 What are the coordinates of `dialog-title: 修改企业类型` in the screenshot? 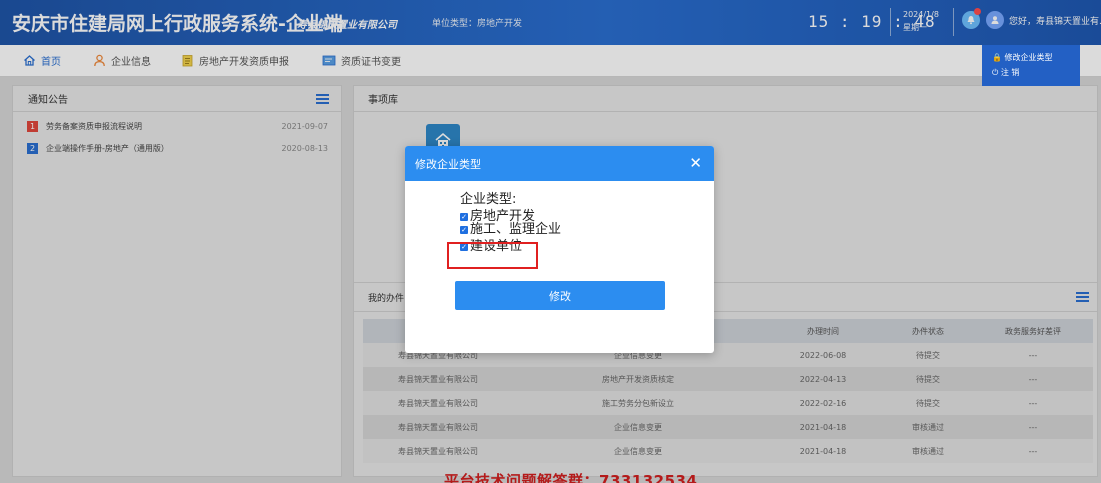 It's located at (448, 164).